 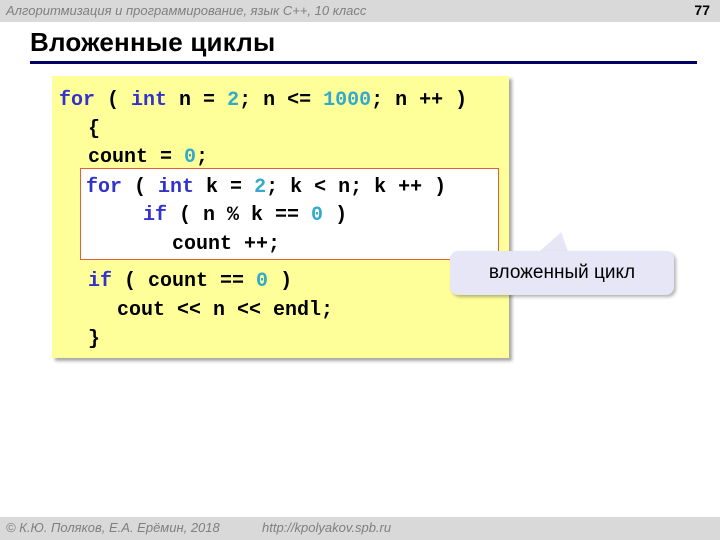 What do you see at coordinates (356, 187) in the screenshot?
I see `code-text: ; k < n; k ++ )` at bounding box center [356, 187].